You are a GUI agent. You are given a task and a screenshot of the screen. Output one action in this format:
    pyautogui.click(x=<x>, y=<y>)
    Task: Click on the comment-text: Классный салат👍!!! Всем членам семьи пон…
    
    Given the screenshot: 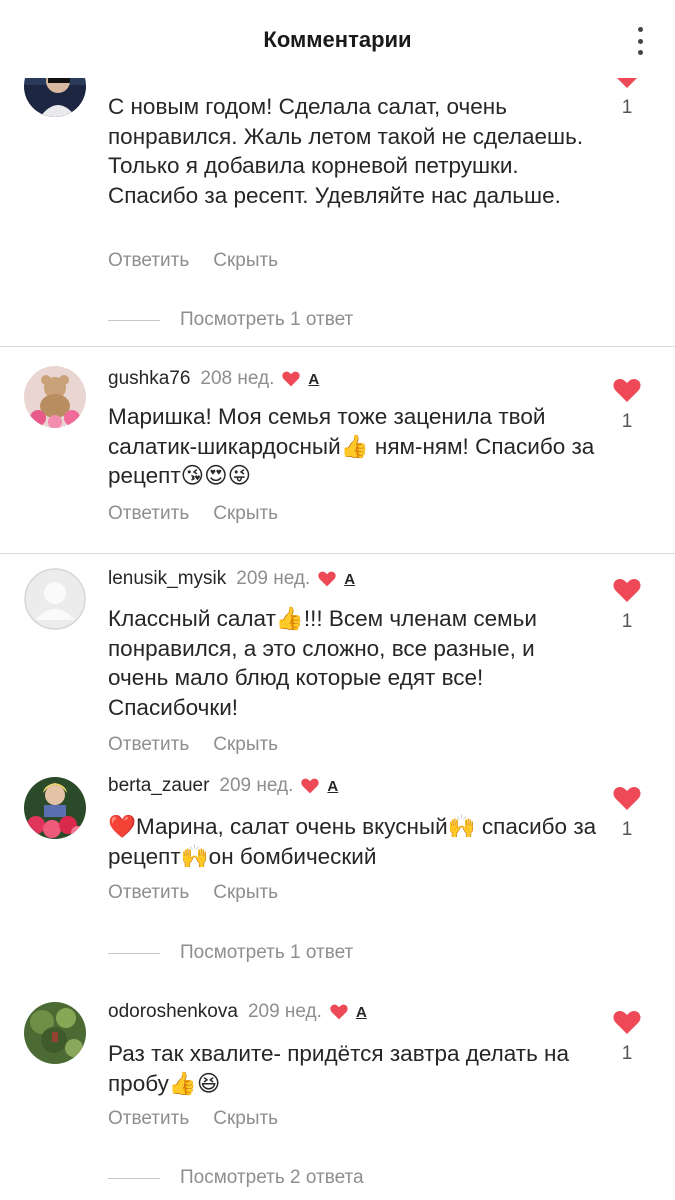 What is the action you would take?
    pyautogui.click(x=322, y=663)
    